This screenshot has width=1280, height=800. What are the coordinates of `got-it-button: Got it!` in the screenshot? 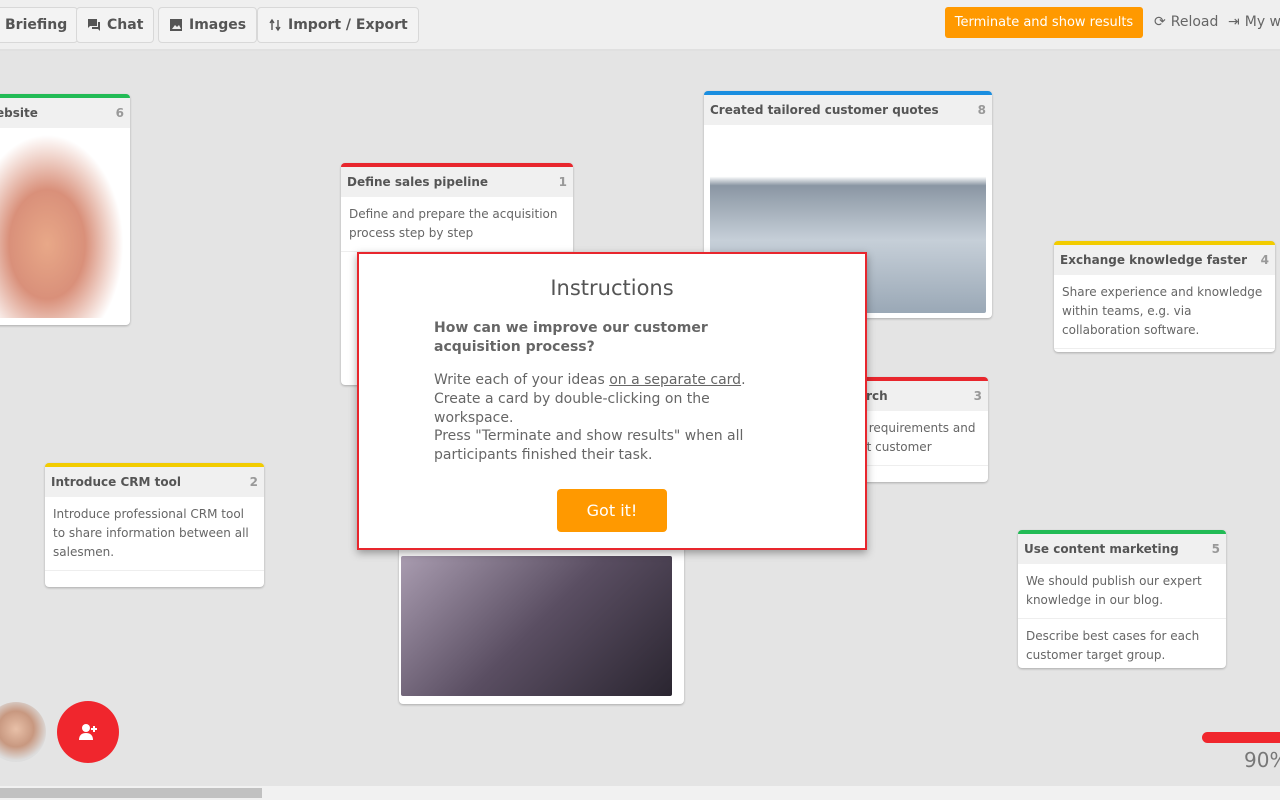 It's located at (612, 510).